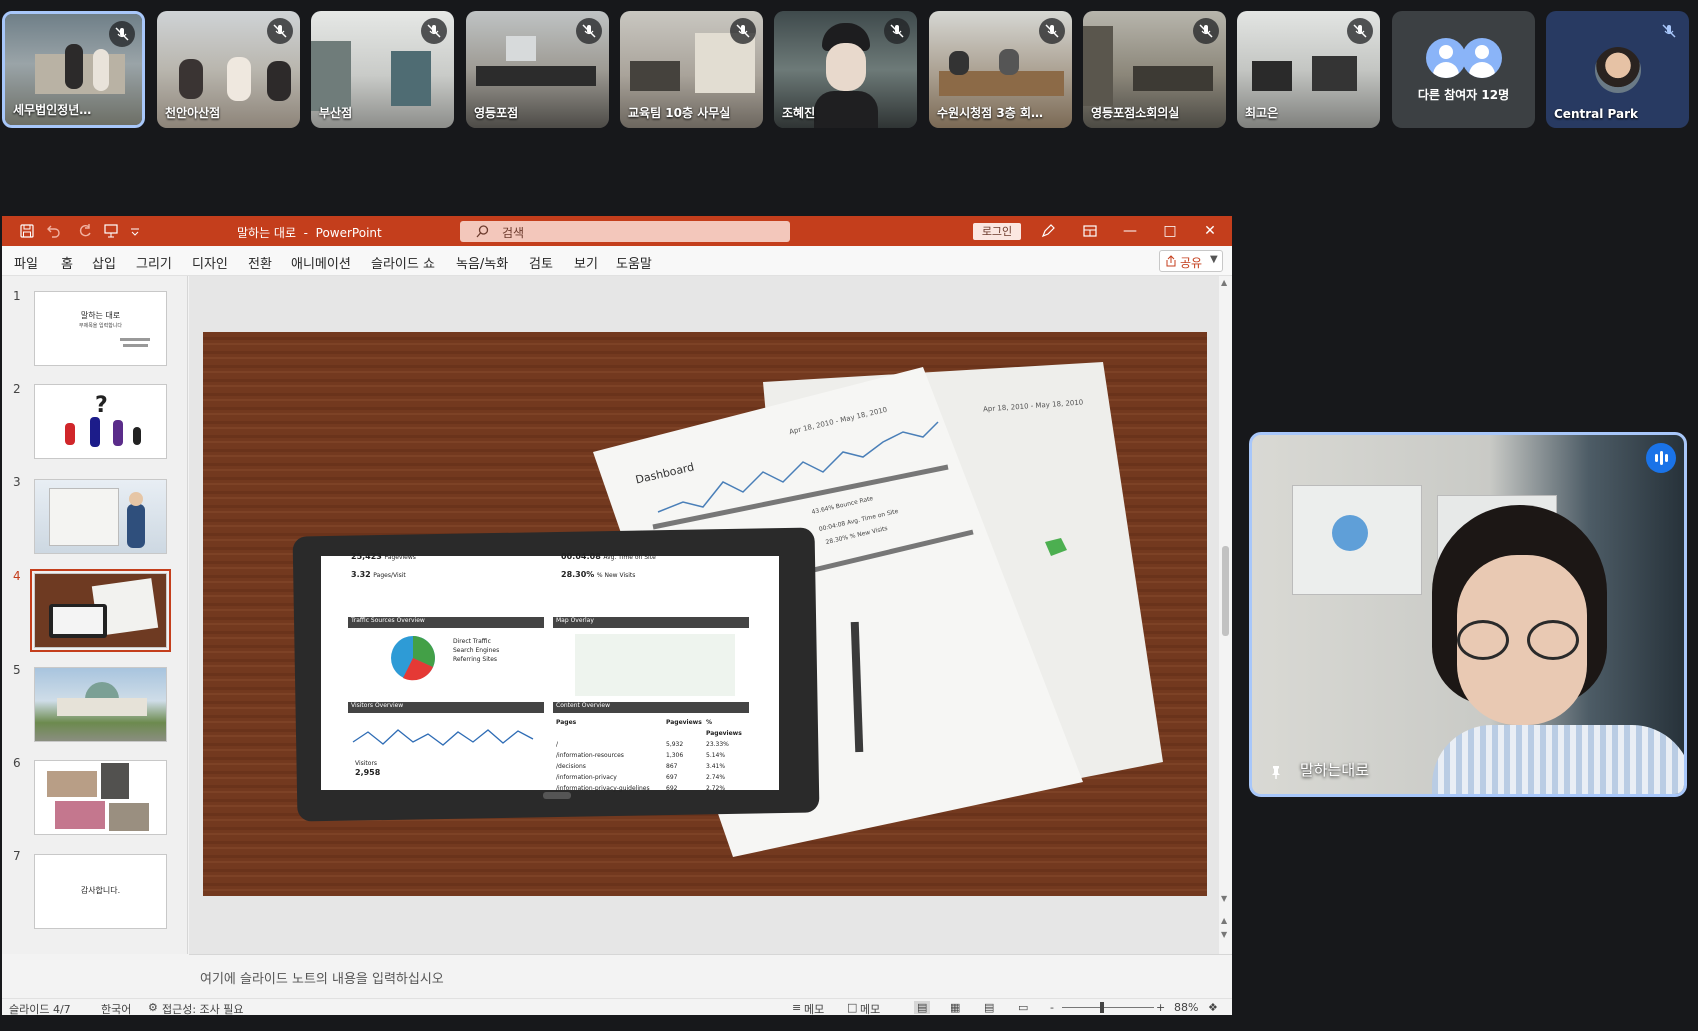 This screenshot has height=1031, width=1698. I want to click on tab-transitions: 전환, so click(260, 262).